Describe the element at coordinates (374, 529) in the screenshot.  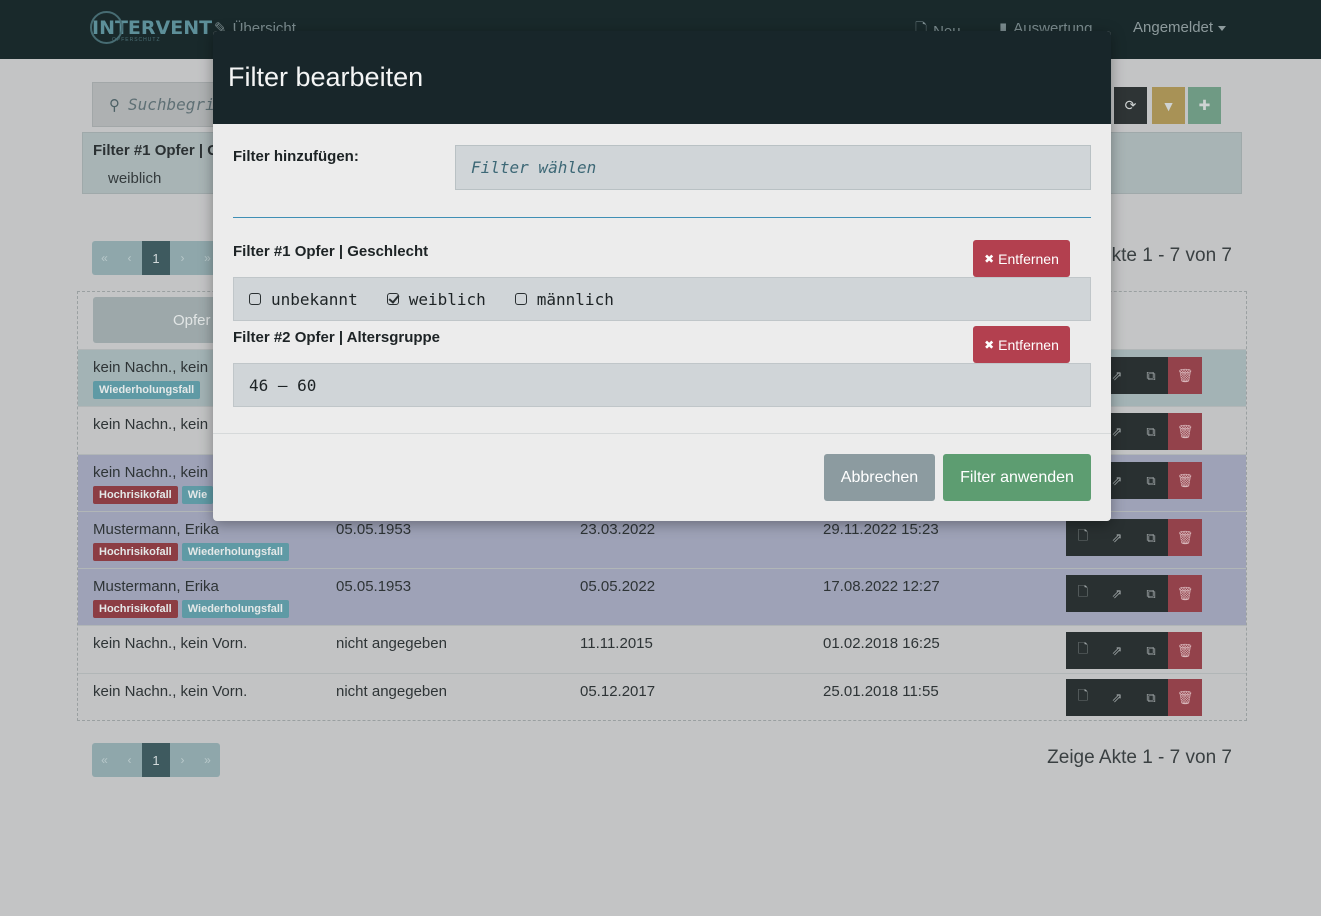
I see `row-dob: 05.05.1953` at that location.